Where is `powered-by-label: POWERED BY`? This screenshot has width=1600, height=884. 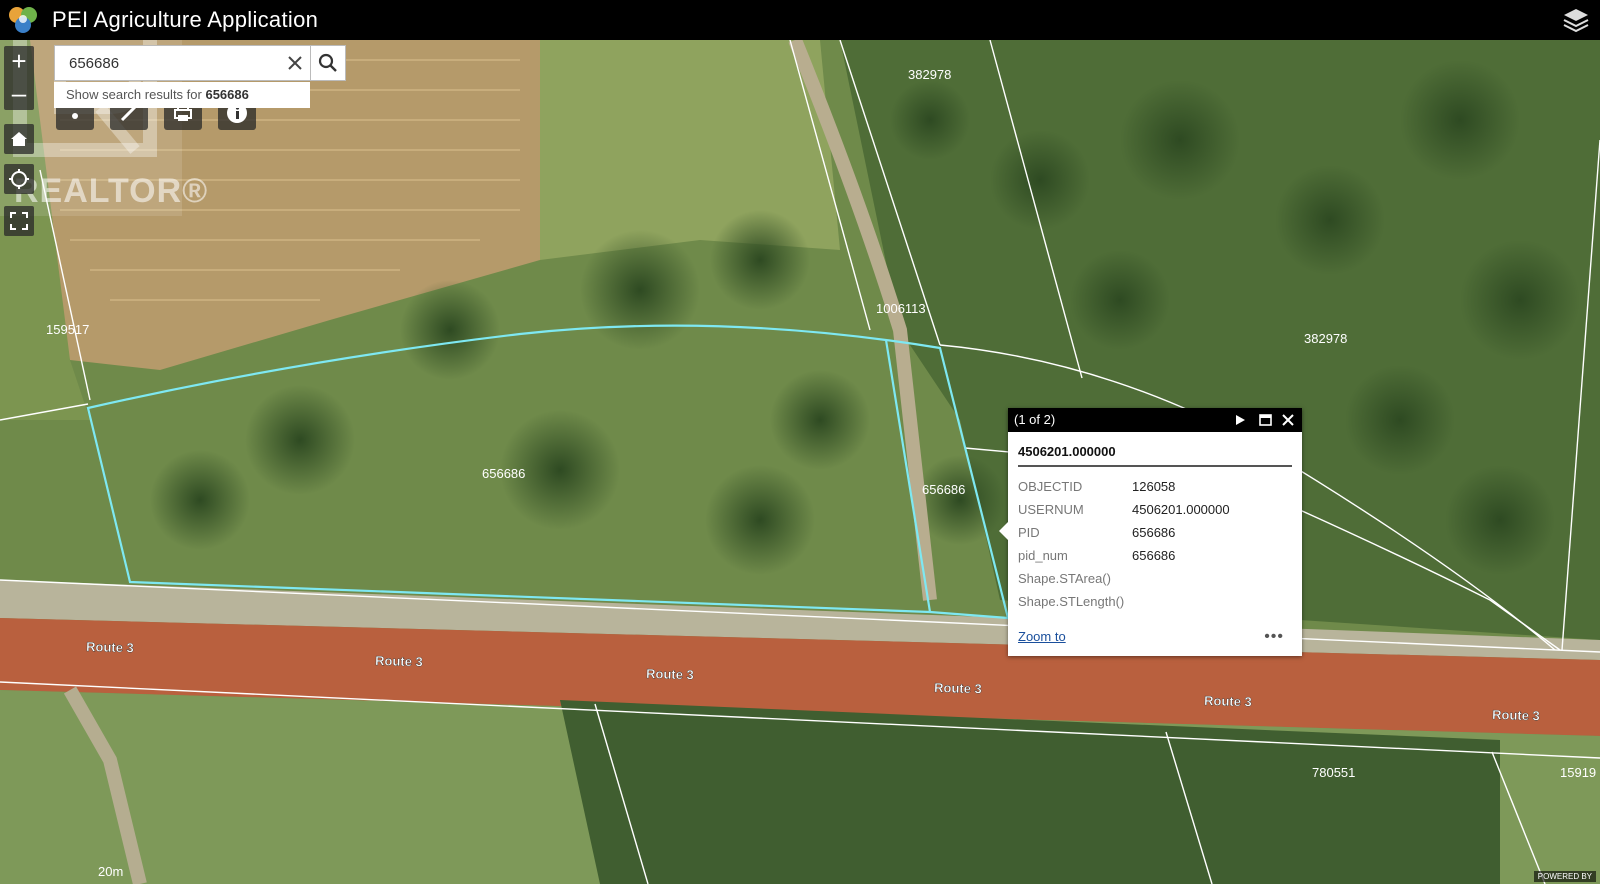
powered-by-label: POWERED BY is located at coordinates (1564, 876).